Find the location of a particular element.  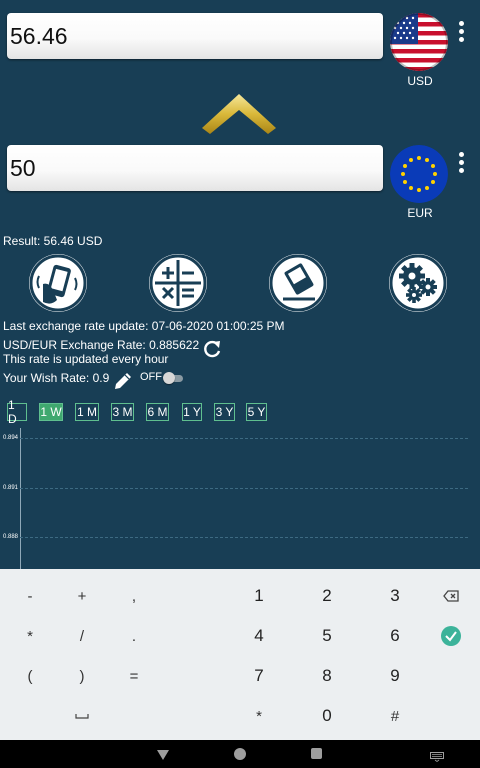

key-label: ( is located at coordinates (30, 676).